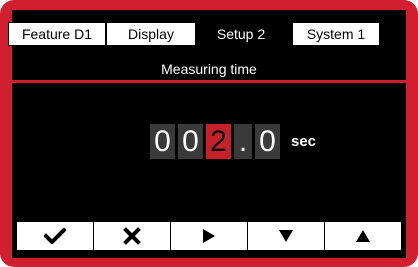 Image resolution: width=418 pixels, height=267 pixels. What do you see at coordinates (209, 69) in the screenshot?
I see `page-title: Measuring time` at bounding box center [209, 69].